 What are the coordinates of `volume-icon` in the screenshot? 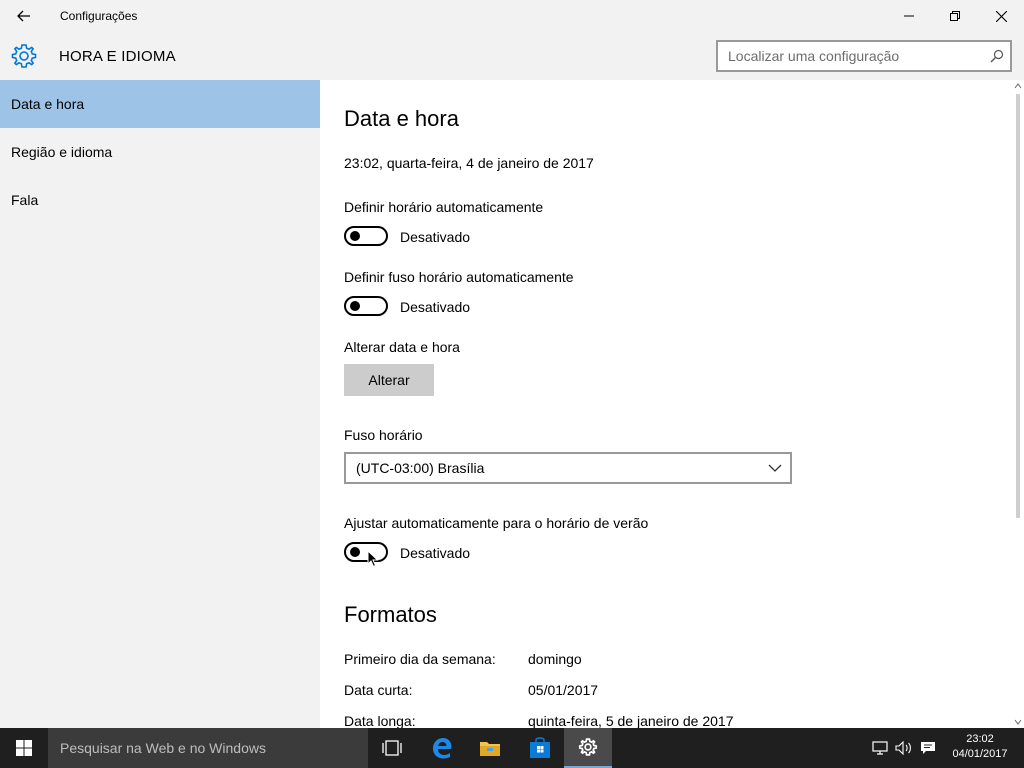 It's located at (903, 748).